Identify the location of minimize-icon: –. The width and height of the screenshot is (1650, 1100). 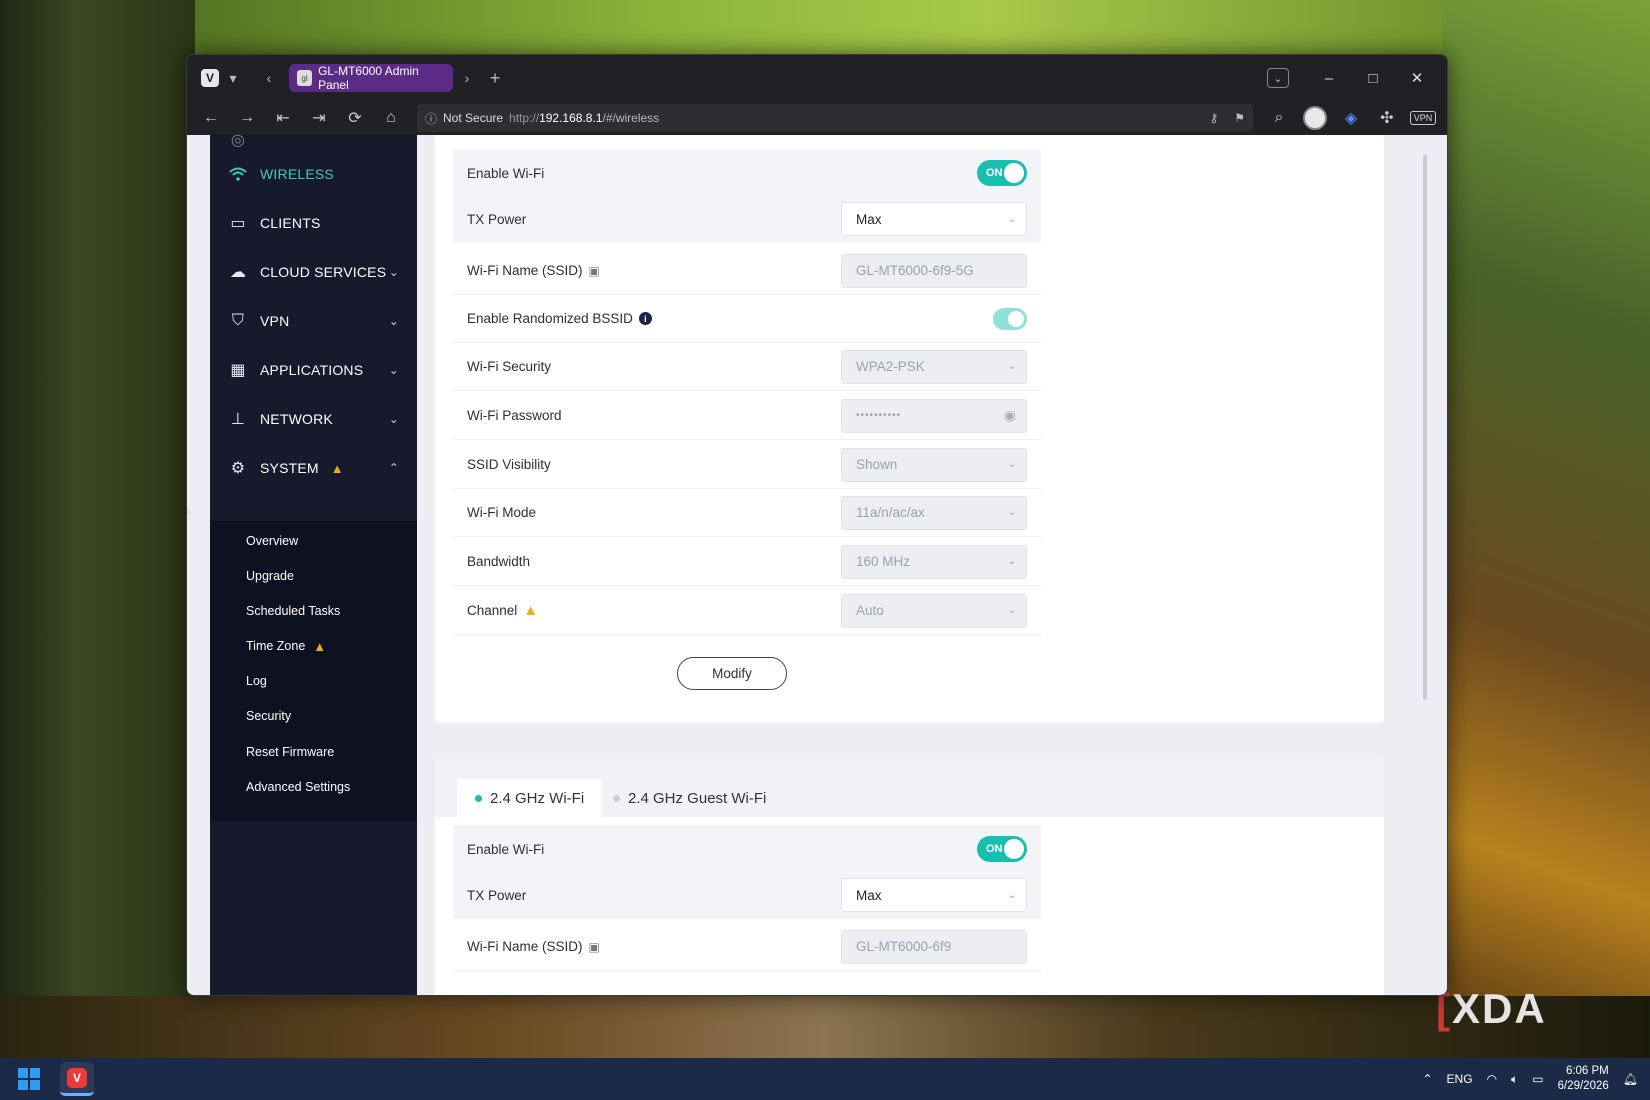
(1329, 78).